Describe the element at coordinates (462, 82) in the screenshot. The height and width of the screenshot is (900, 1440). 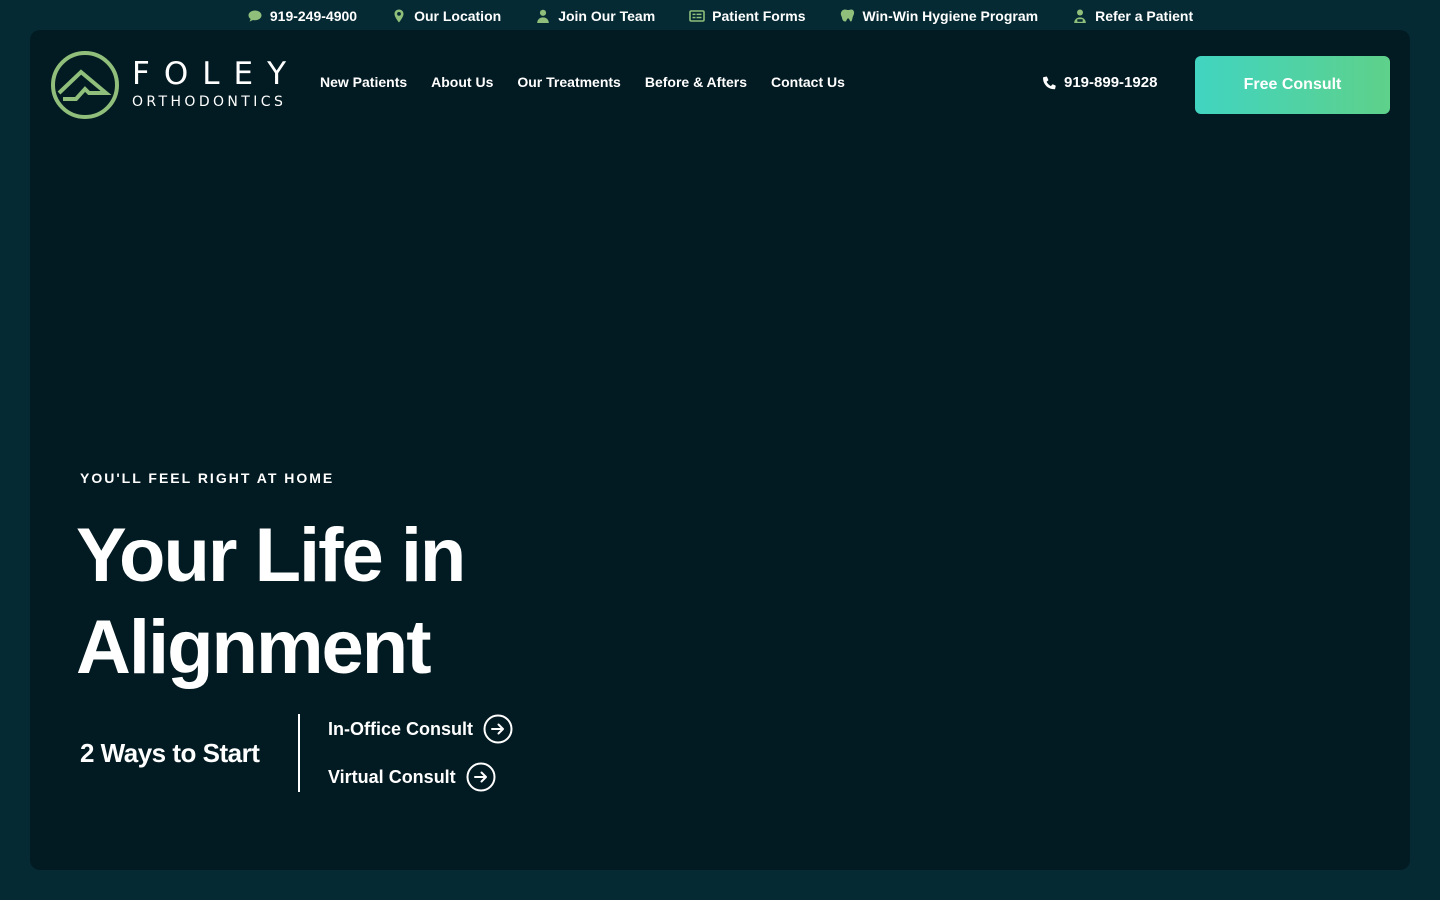
I see `nav-about-us: About Us` at that location.